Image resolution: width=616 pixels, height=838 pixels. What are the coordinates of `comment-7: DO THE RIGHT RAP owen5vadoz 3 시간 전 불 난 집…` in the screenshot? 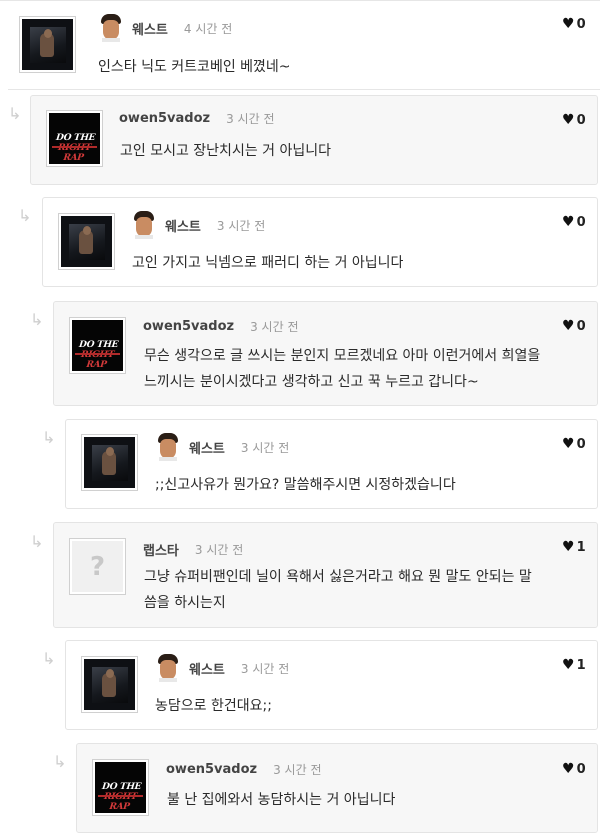 It's located at (337, 788).